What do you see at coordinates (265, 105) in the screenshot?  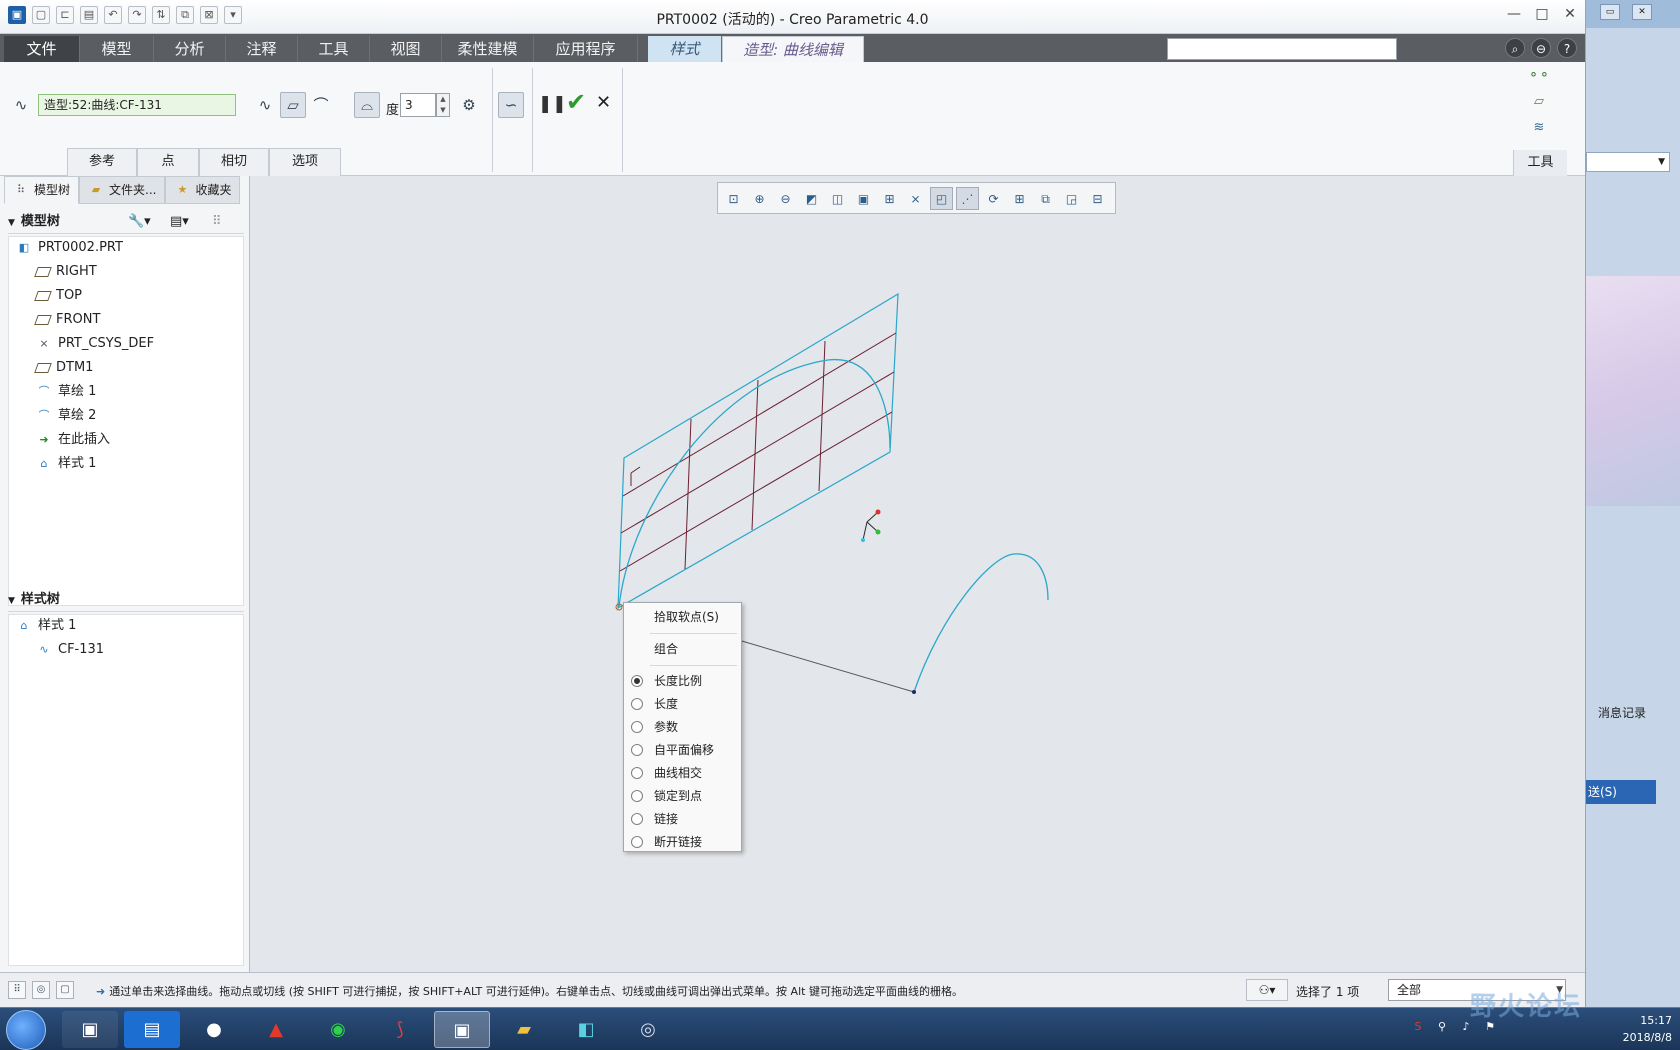 I see `free-curve-icon: ∿` at bounding box center [265, 105].